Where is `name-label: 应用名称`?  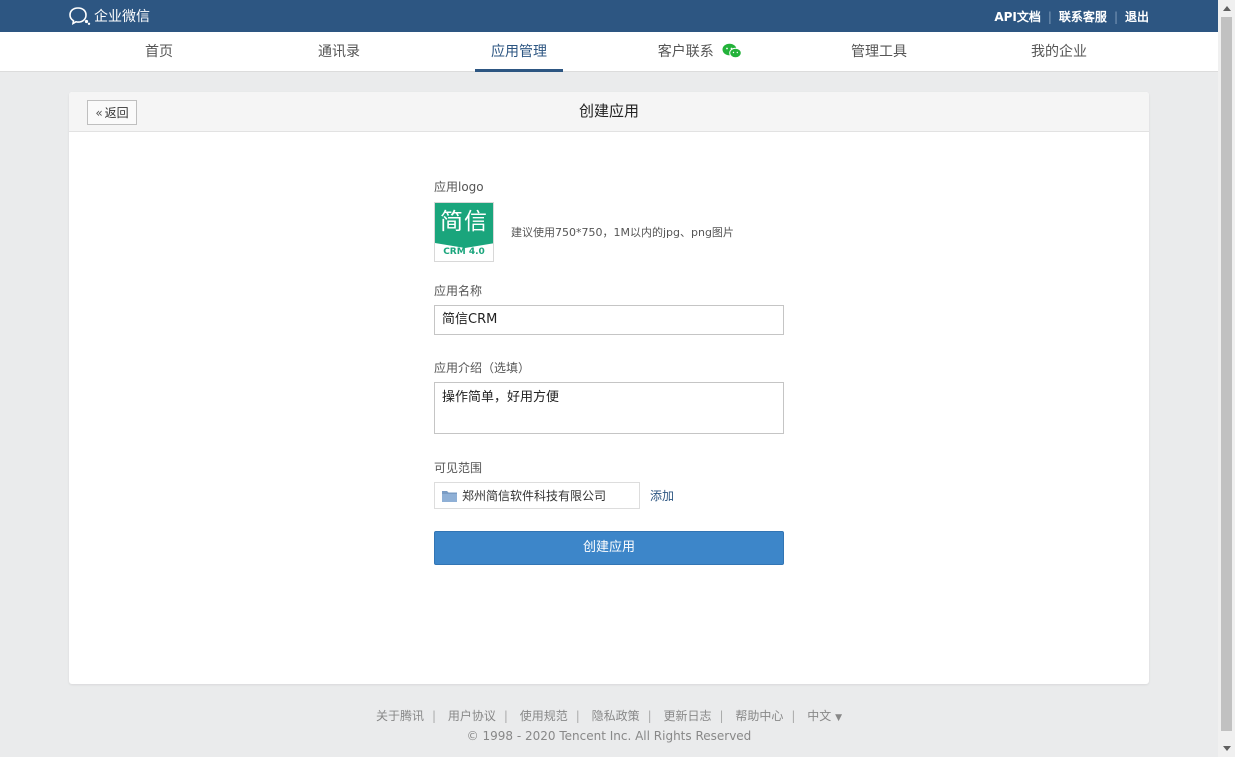
name-label: 应用名称 is located at coordinates (458, 291).